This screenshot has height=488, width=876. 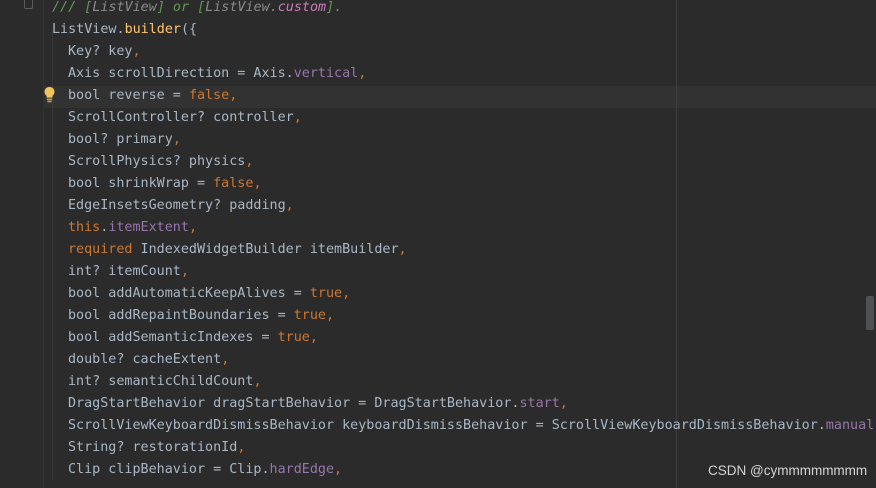 What do you see at coordinates (209, 293) in the screenshot?
I see `param-line: bool addAutomaticKeepAlives = true,` at bounding box center [209, 293].